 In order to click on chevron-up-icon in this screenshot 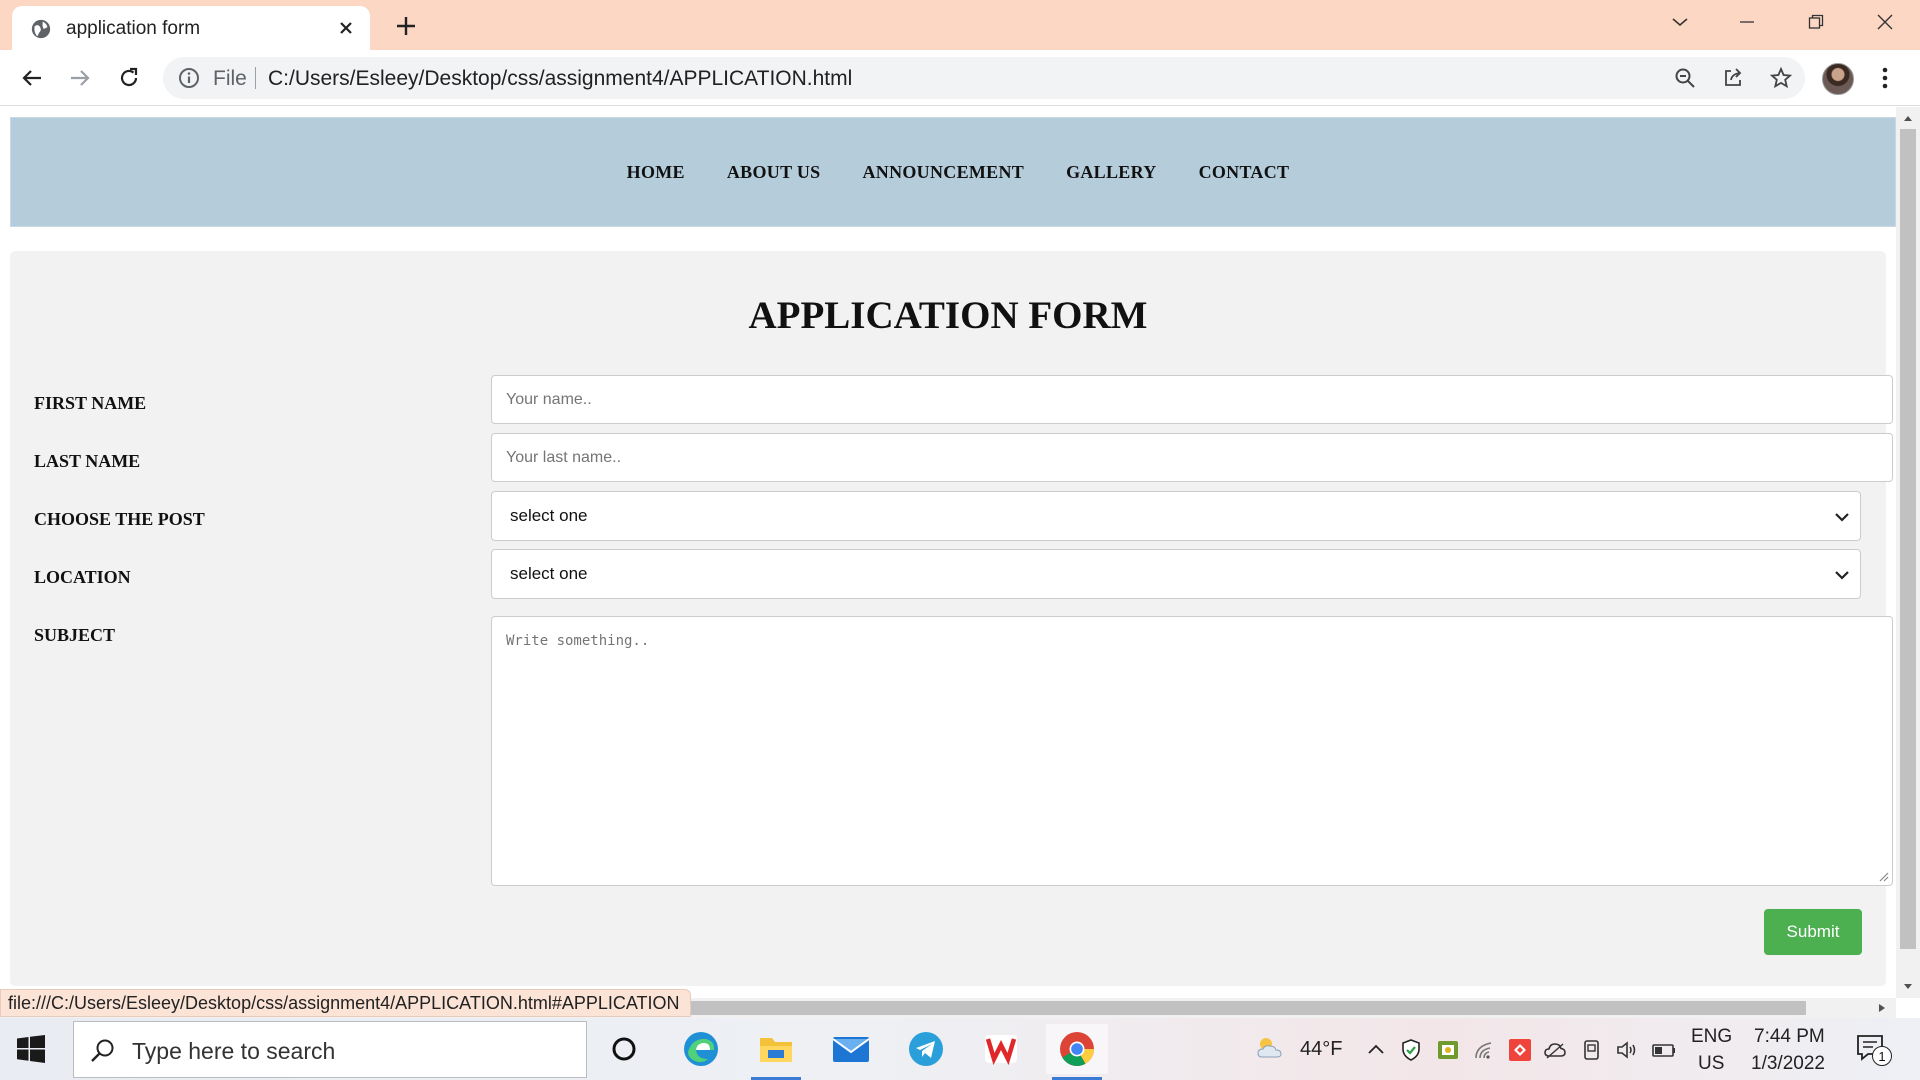, I will do `click(1376, 1050)`.